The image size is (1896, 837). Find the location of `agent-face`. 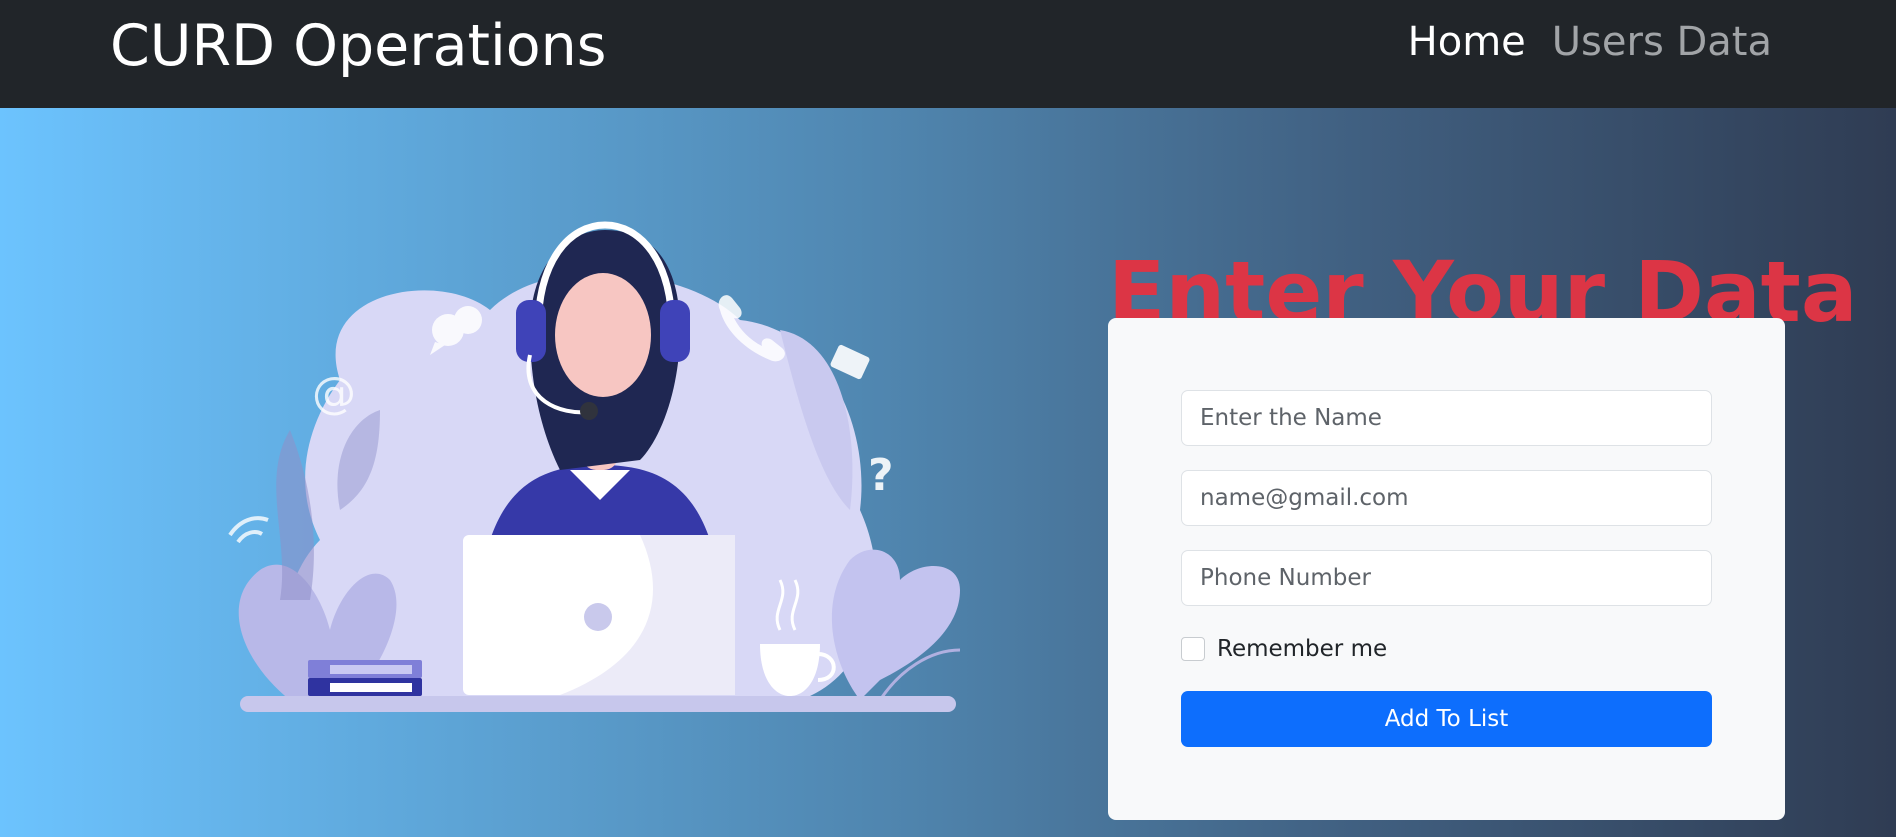

agent-face is located at coordinates (603, 335).